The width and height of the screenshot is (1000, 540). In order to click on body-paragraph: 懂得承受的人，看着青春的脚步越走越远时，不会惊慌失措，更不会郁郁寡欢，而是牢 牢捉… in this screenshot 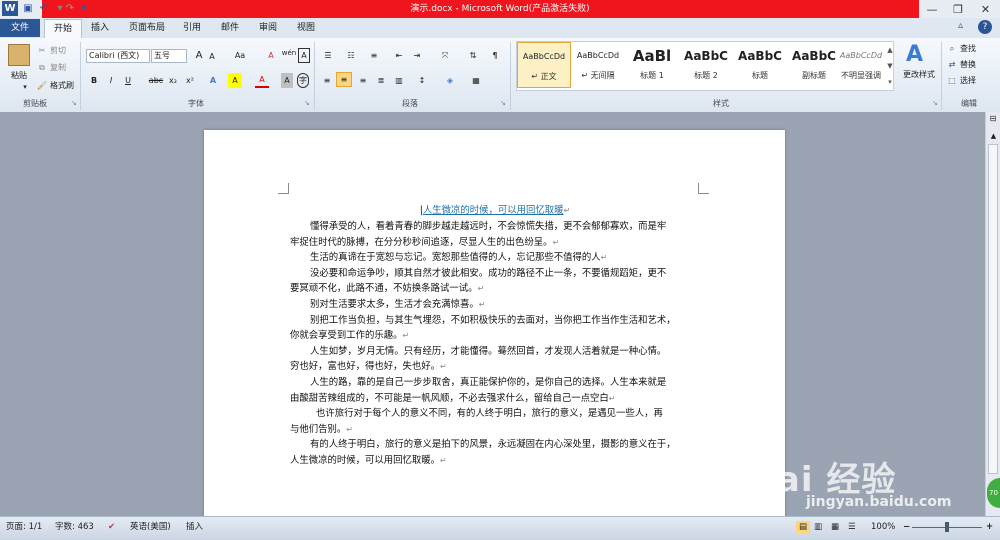, I will do `click(495, 234)`.